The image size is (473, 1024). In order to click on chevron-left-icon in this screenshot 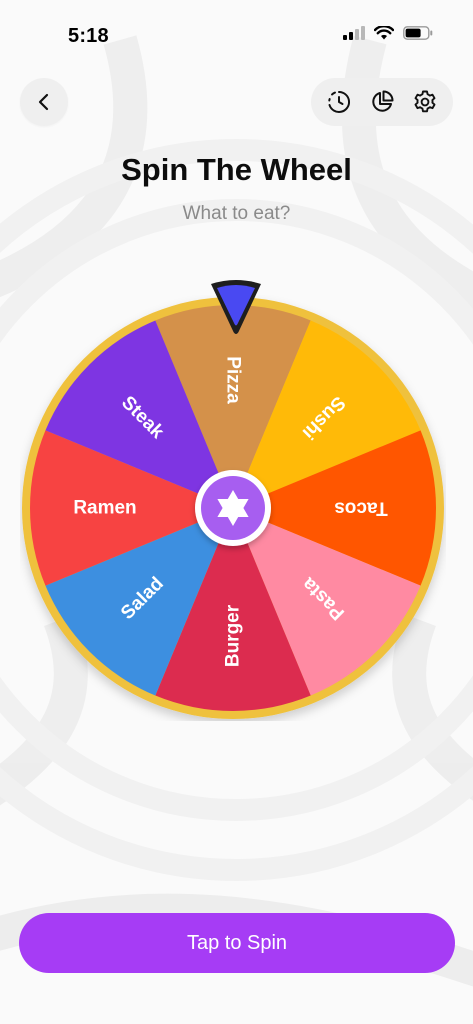, I will do `click(43, 102)`.